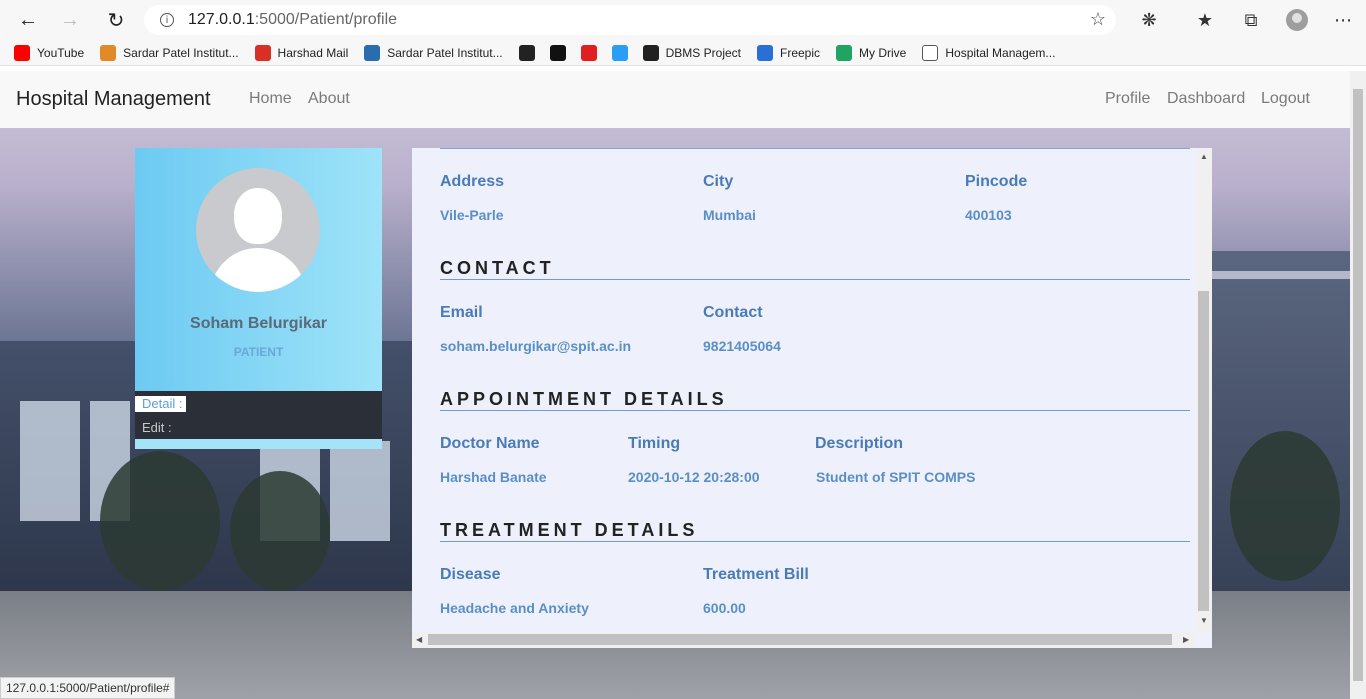 The image size is (1366, 699). What do you see at coordinates (493, 477) in the screenshot?
I see `doctor-value: Harshad Banate` at bounding box center [493, 477].